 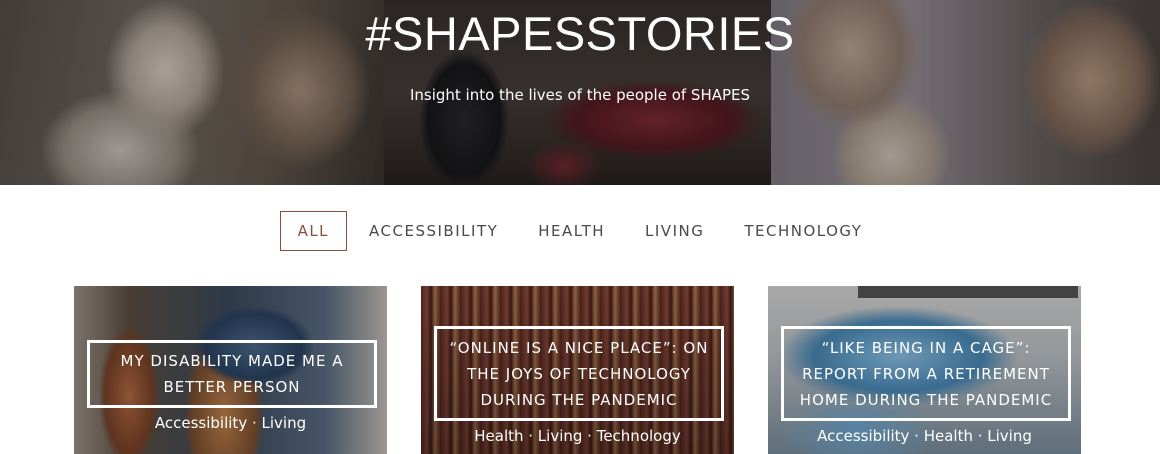 What do you see at coordinates (232, 374) in the screenshot?
I see `card-title: MY DISABILITY MADE ME A BETTER PERSON` at bounding box center [232, 374].